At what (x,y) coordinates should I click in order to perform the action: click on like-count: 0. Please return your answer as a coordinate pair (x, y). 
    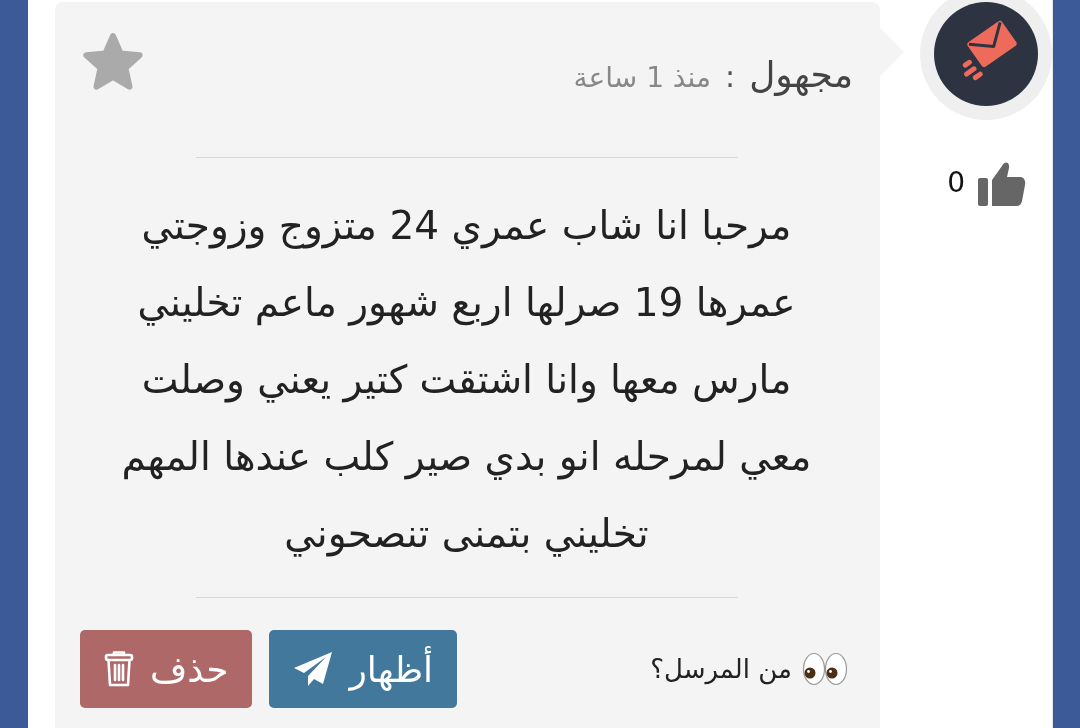
    Looking at the image, I should click on (956, 183).